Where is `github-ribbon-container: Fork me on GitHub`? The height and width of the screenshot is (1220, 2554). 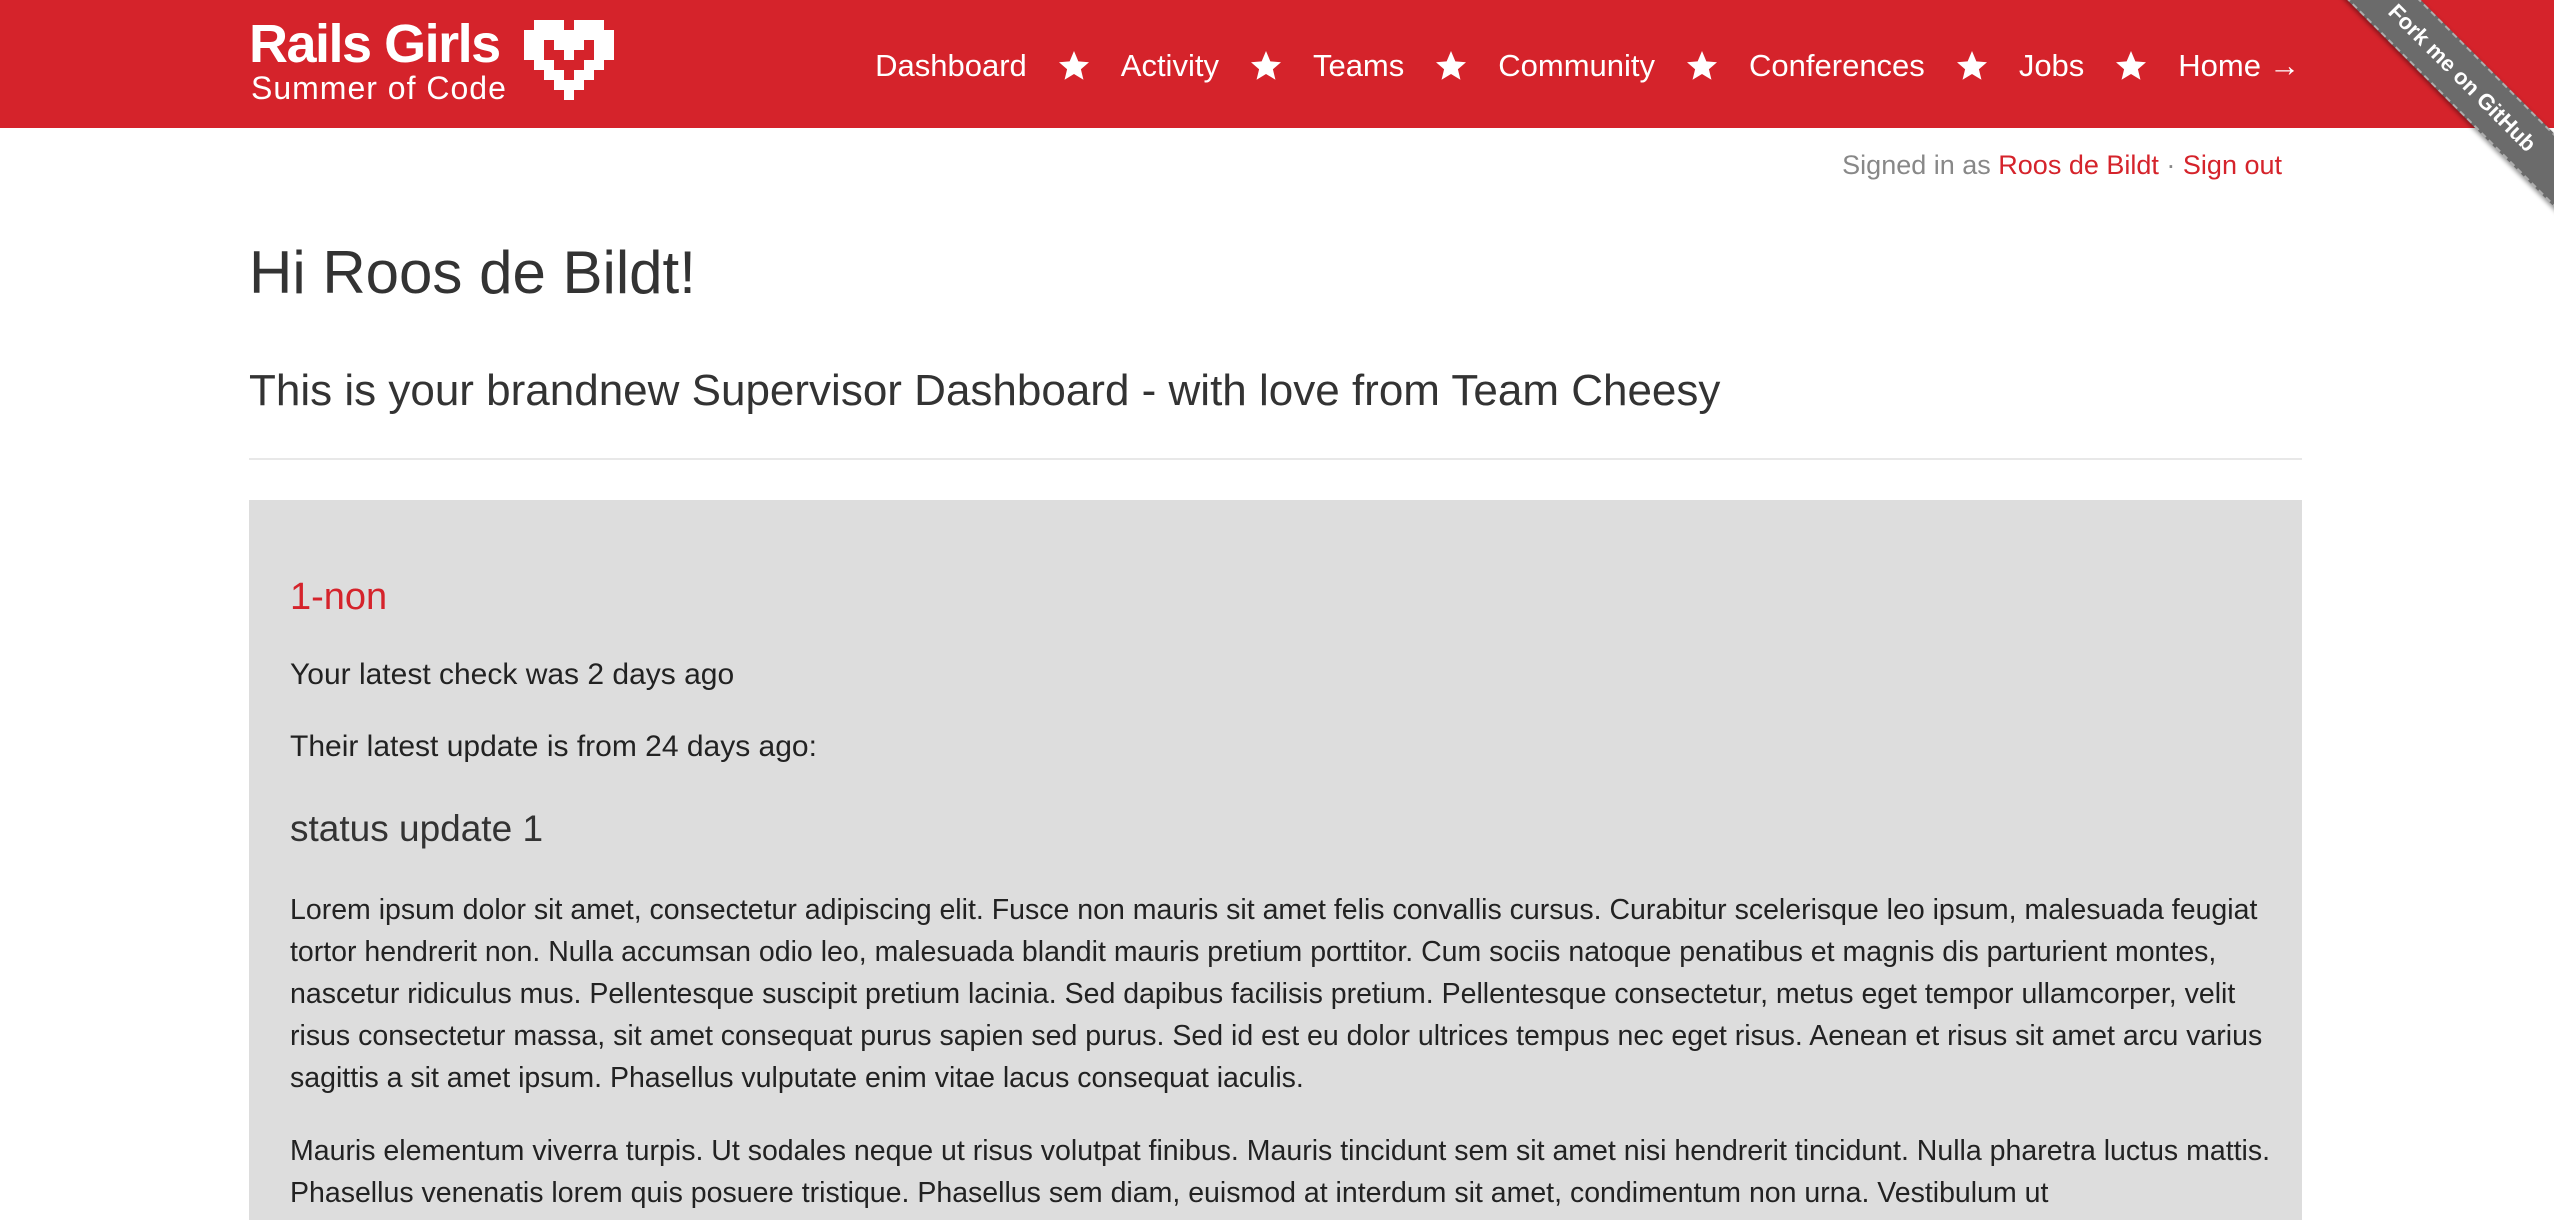
github-ribbon-container: Fork me on GitHub is located at coordinates (2424, 130).